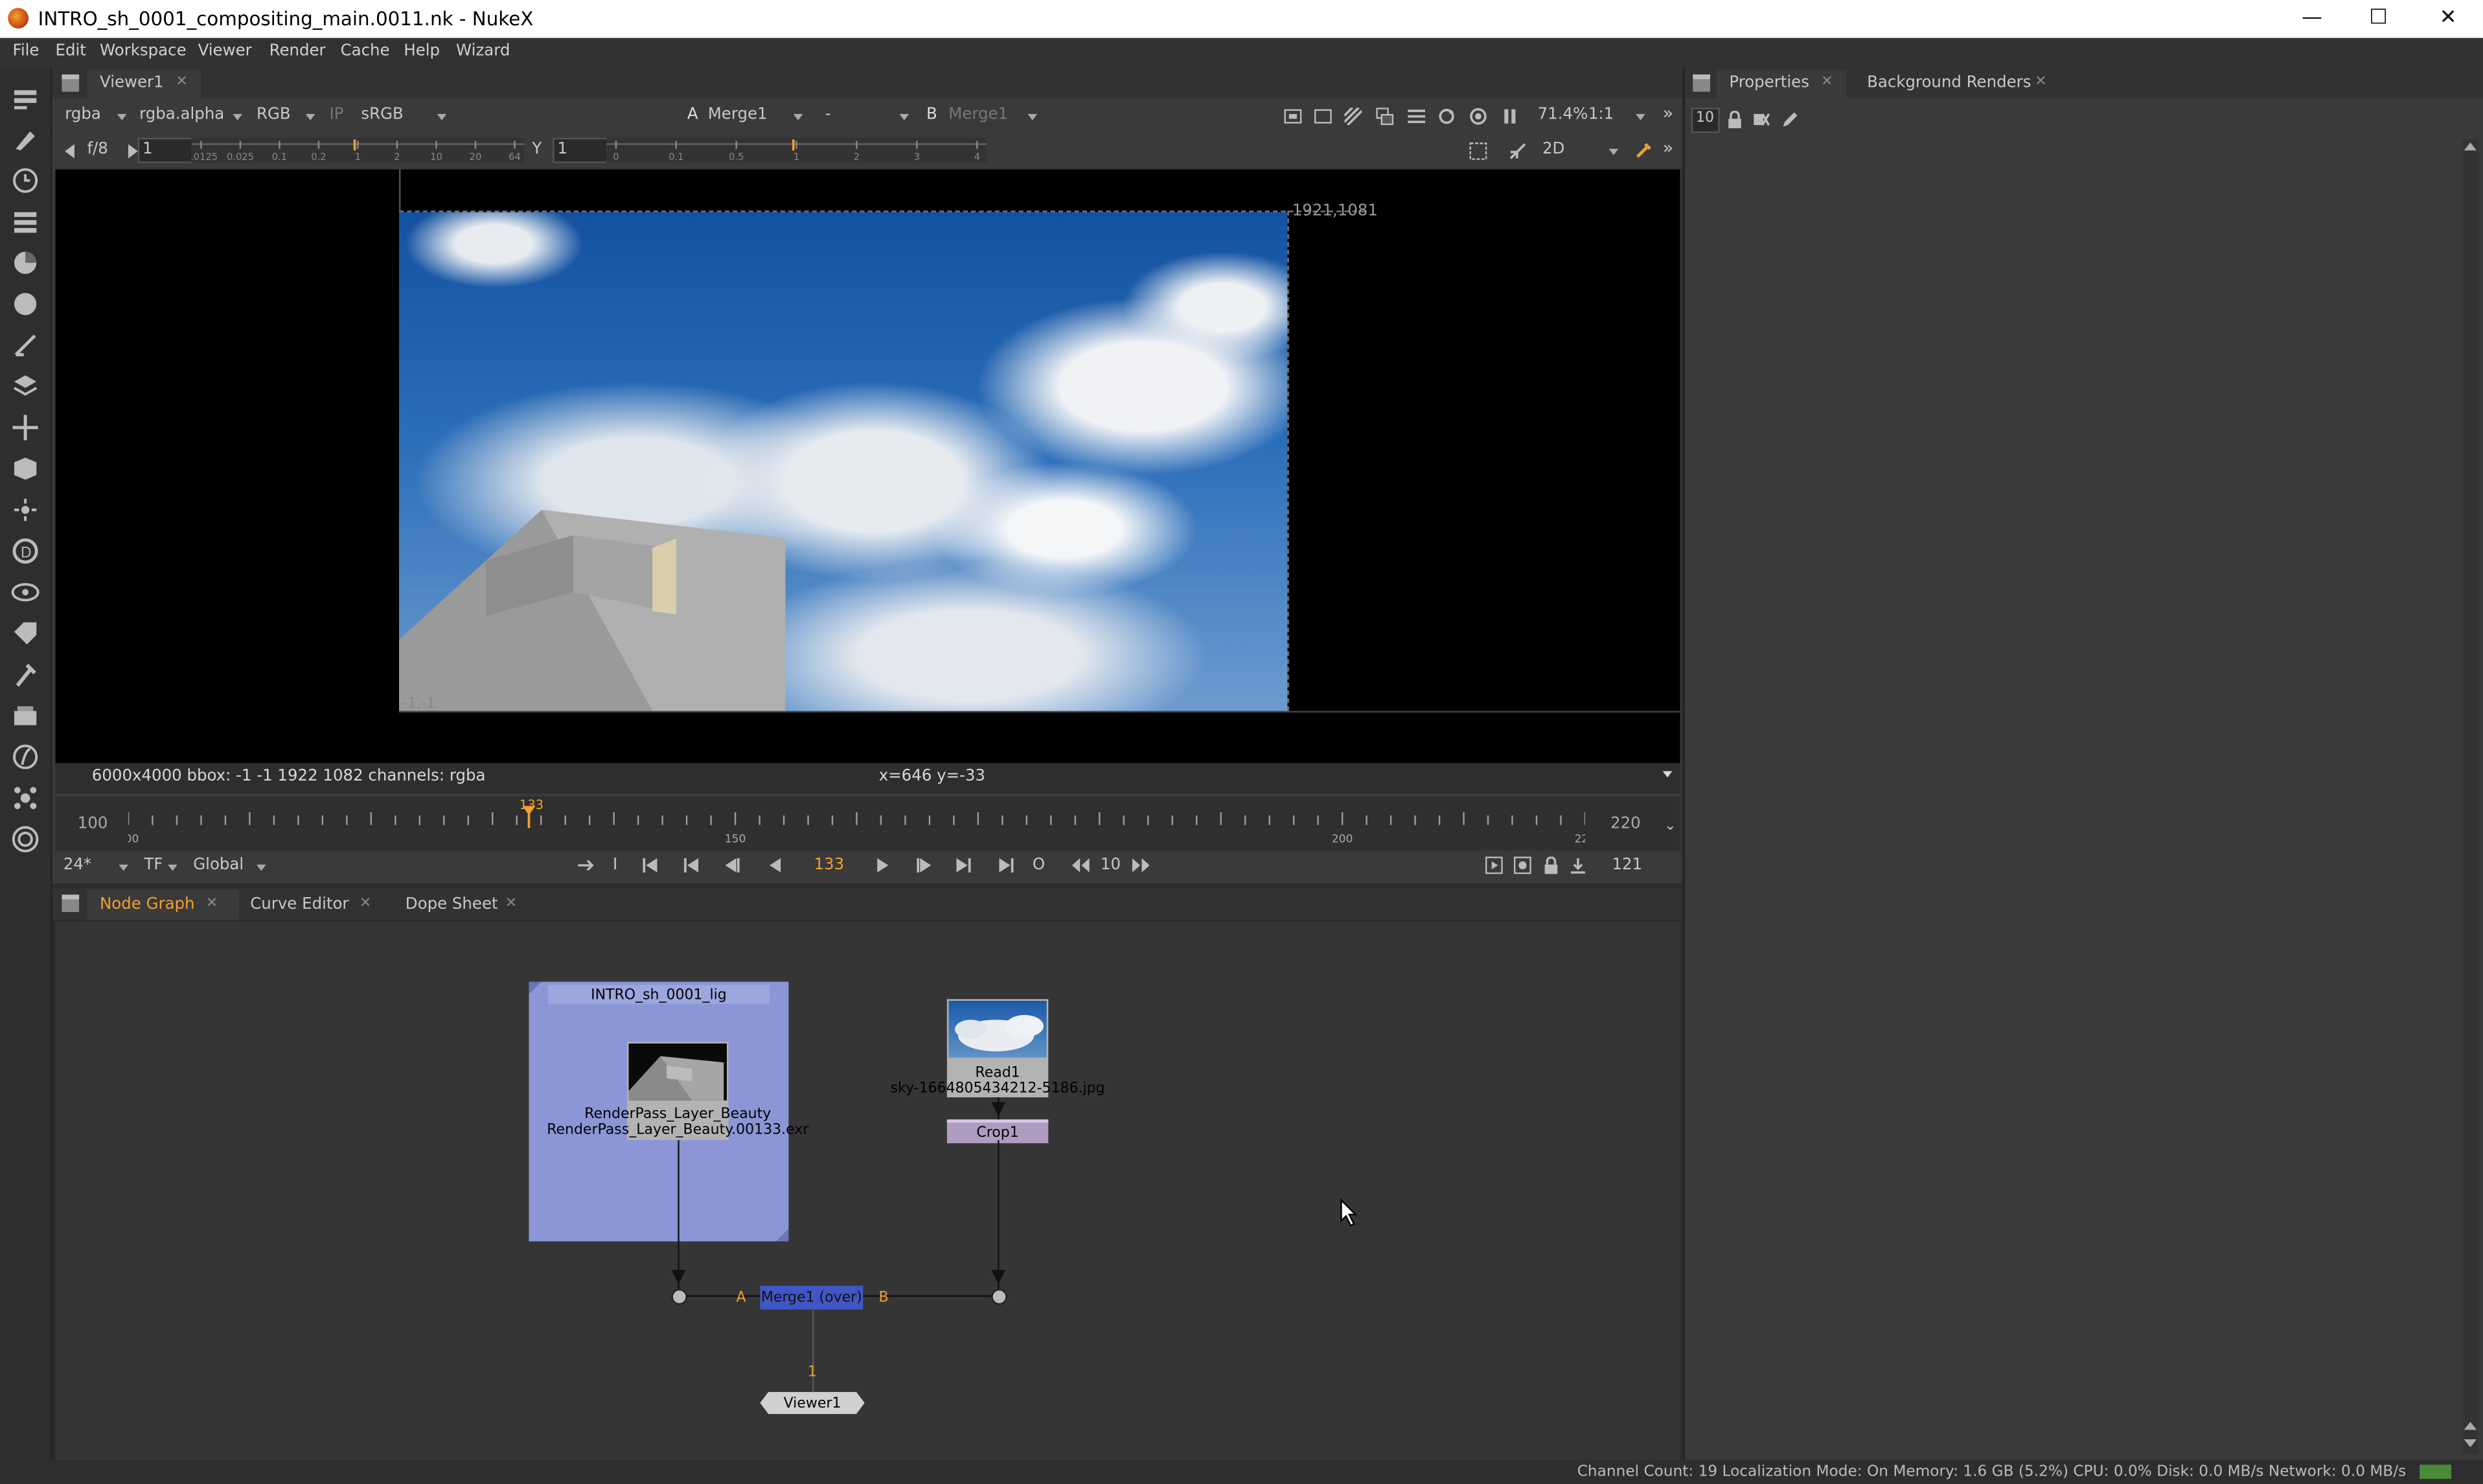  I want to click on menu-viewer: Viewer, so click(225, 51).